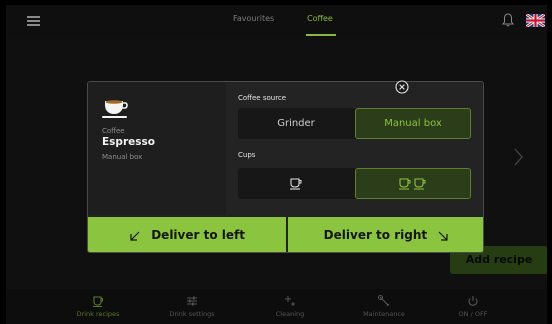 This screenshot has width=552, height=324. I want to click on sparkle-icon, so click(290, 301).